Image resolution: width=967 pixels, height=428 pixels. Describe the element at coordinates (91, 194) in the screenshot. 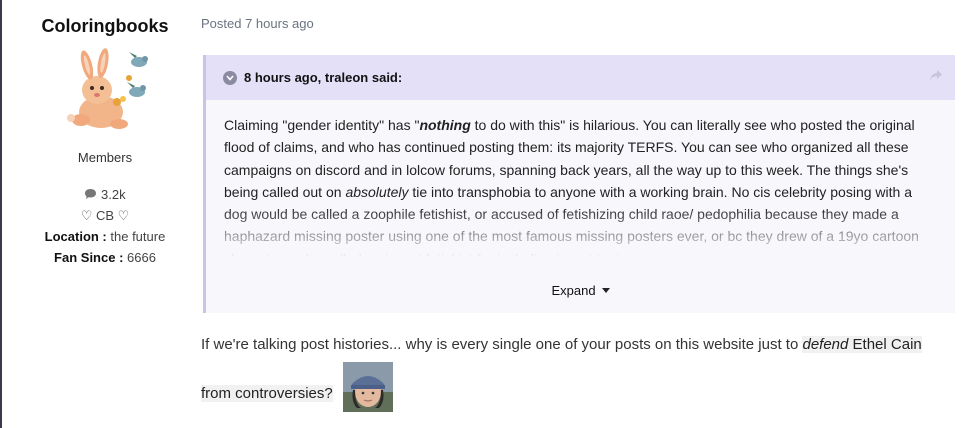

I see `comment-bubble-icon` at that location.